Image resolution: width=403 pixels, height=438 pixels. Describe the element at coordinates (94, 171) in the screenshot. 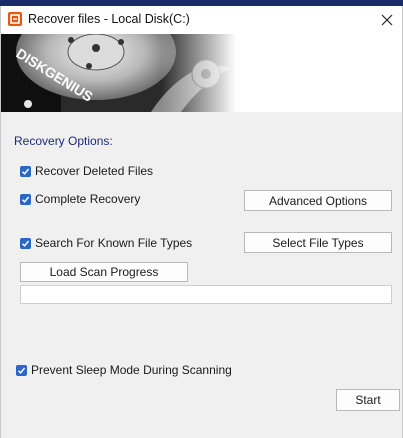

I see `recover-deleted-files-label: Recover Deleted Files` at that location.